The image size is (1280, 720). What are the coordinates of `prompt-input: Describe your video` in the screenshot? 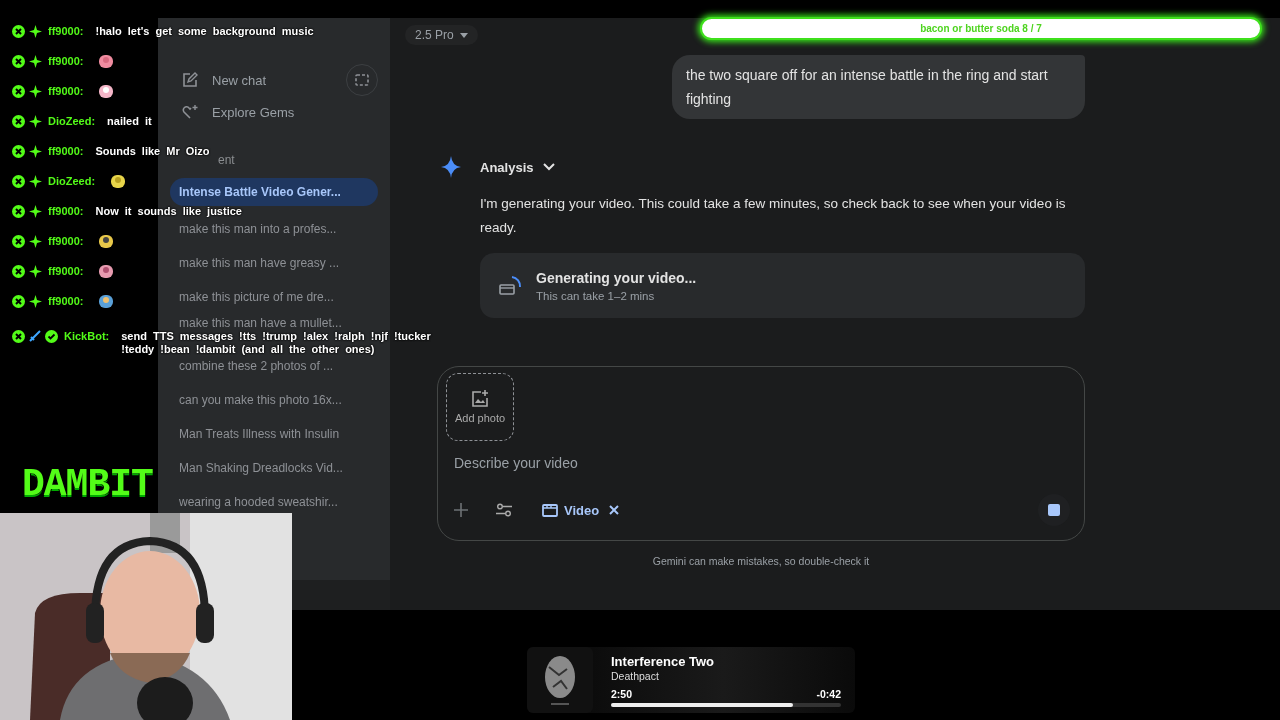 It's located at (654, 463).